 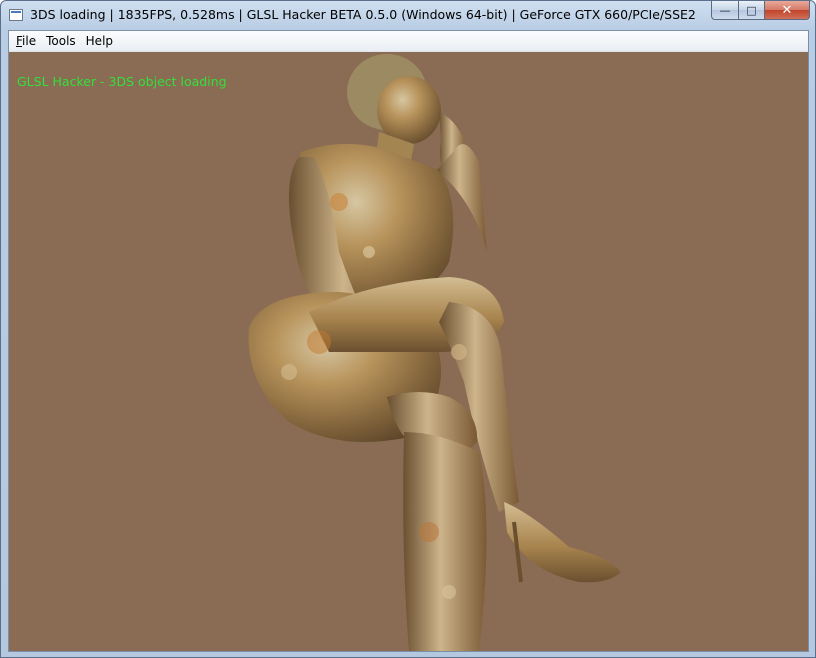 I want to click on close-button: ✕, so click(x=787, y=10).